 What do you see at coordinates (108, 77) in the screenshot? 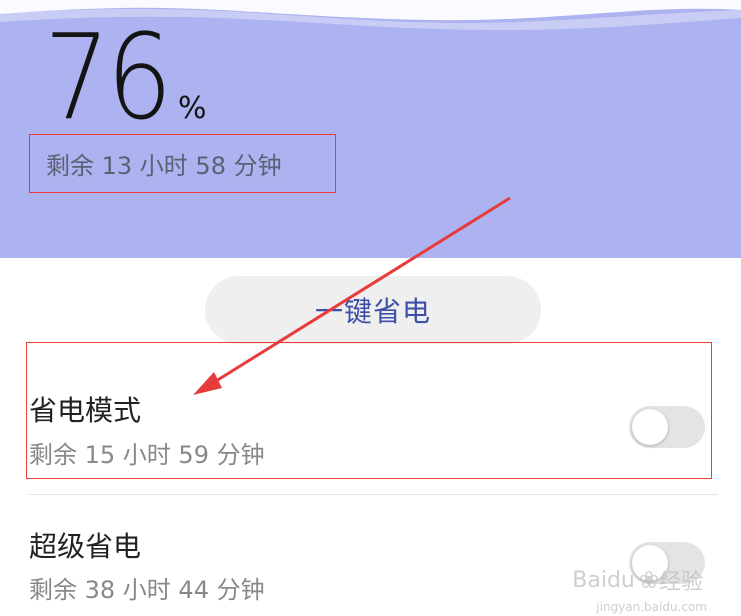
I see `battery-percent-value: 76` at bounding box center [108, 77].